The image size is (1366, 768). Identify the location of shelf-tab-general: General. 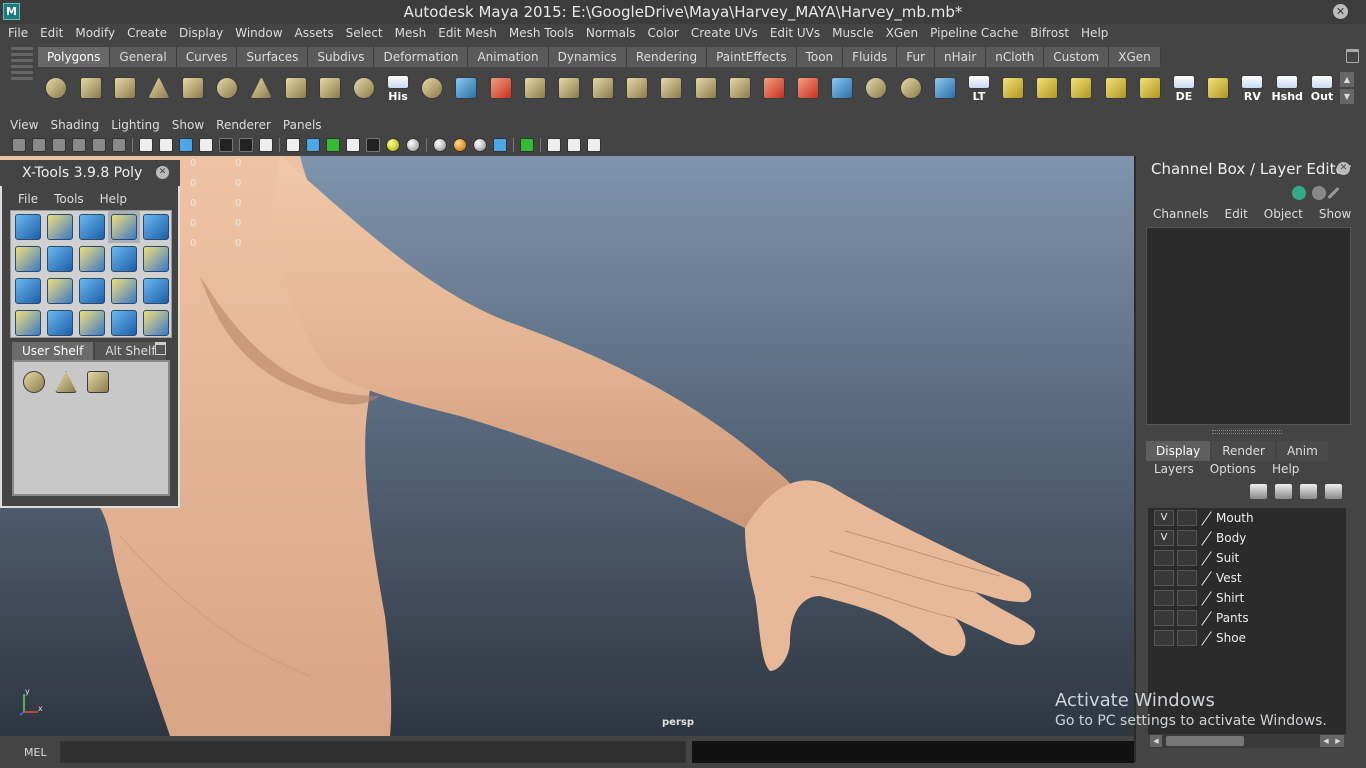
(143, 57).